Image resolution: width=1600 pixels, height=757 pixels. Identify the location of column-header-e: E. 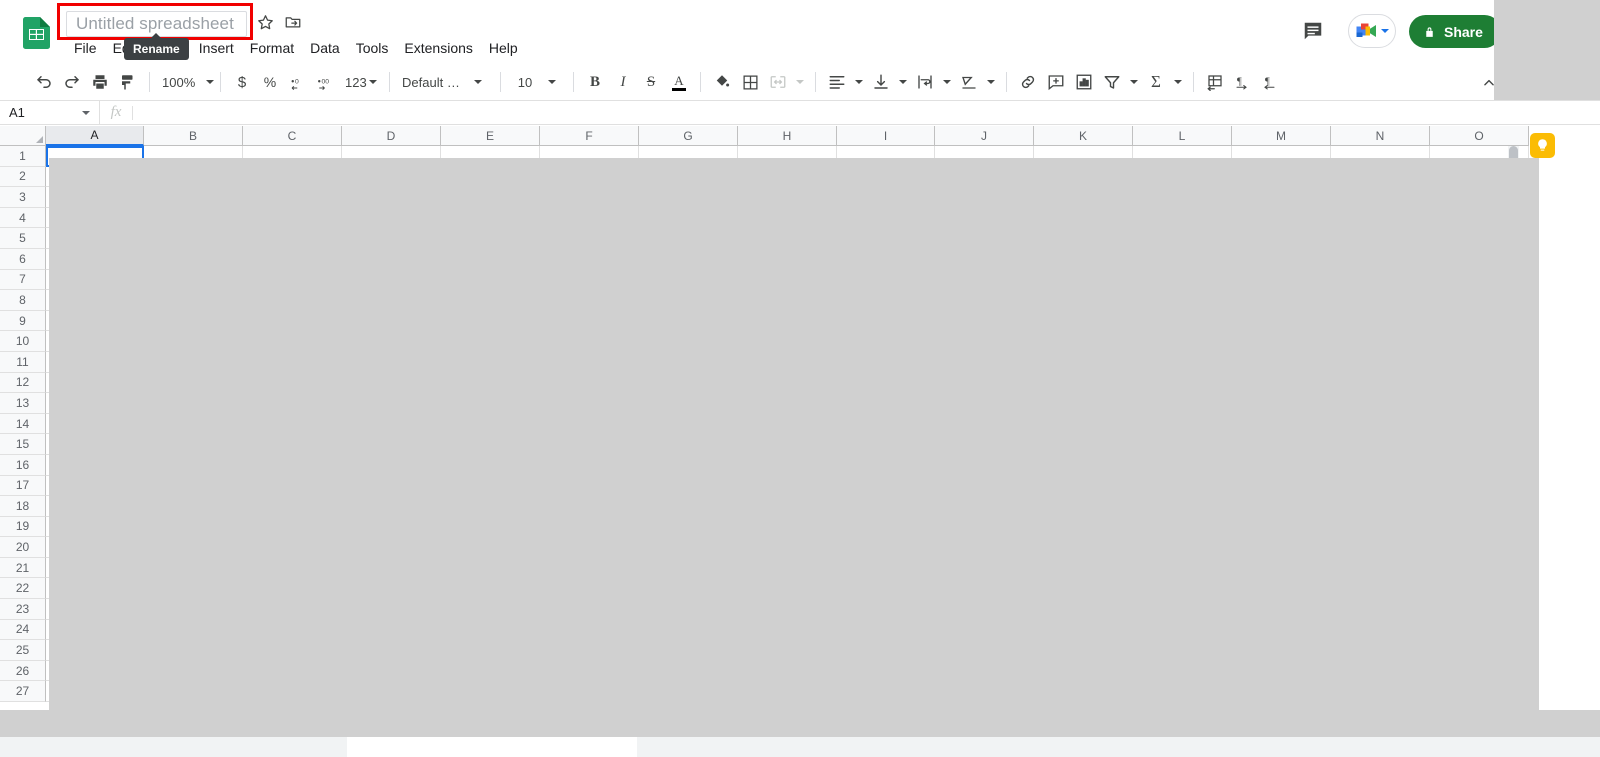
(490, 136).